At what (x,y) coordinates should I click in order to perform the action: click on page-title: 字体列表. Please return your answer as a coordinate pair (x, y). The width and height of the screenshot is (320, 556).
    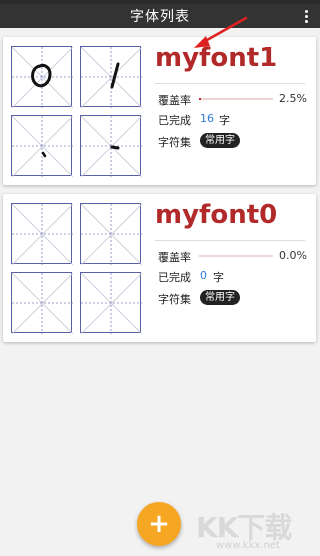
    Looking at the image, I should click on (160, 17).